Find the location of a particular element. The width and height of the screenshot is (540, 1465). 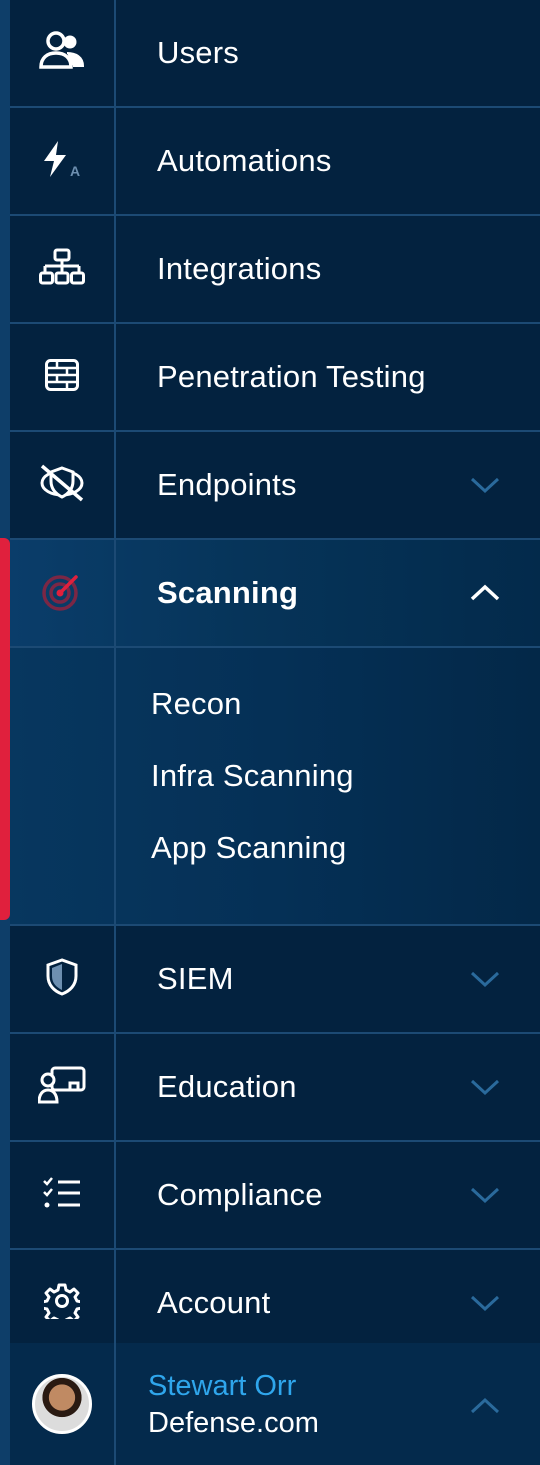

sidebar-item-siem: SIEM is located at coordinates (275, 980).